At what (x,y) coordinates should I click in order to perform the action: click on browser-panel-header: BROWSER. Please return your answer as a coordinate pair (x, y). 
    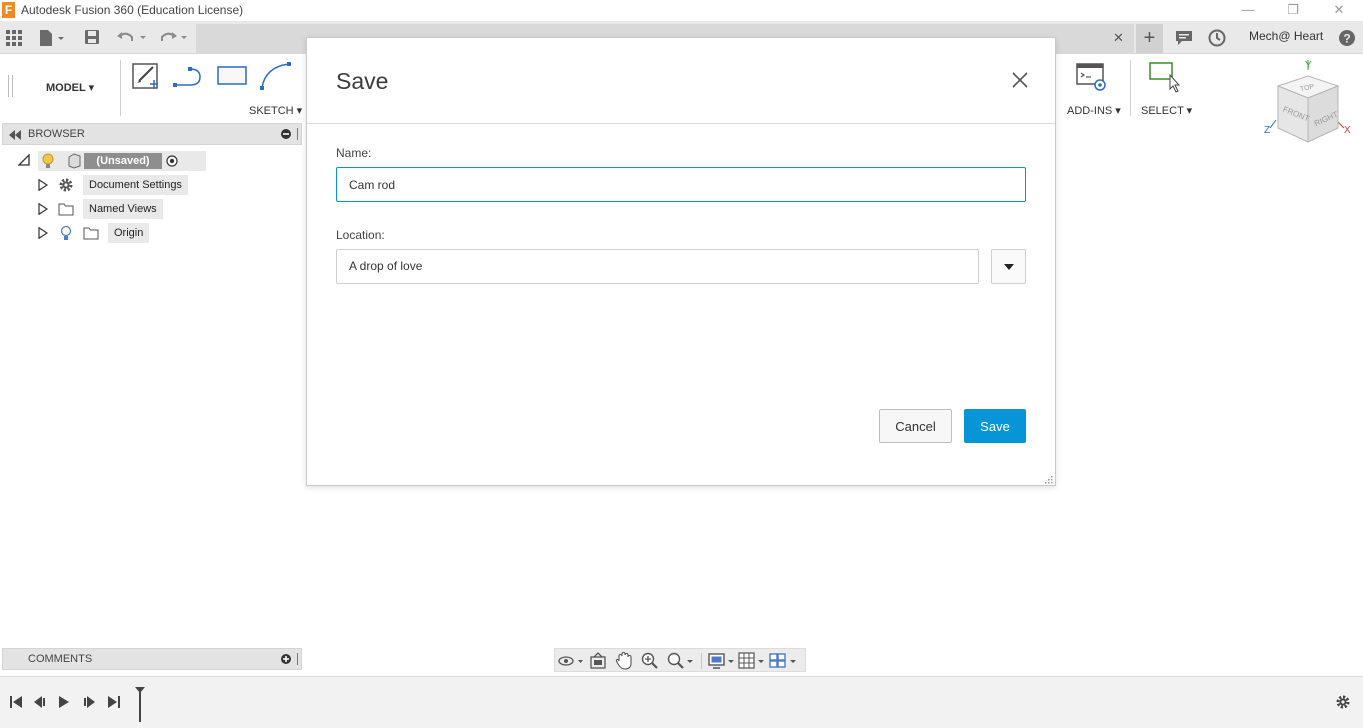
    Looking at the image, I should click on (152, 134).